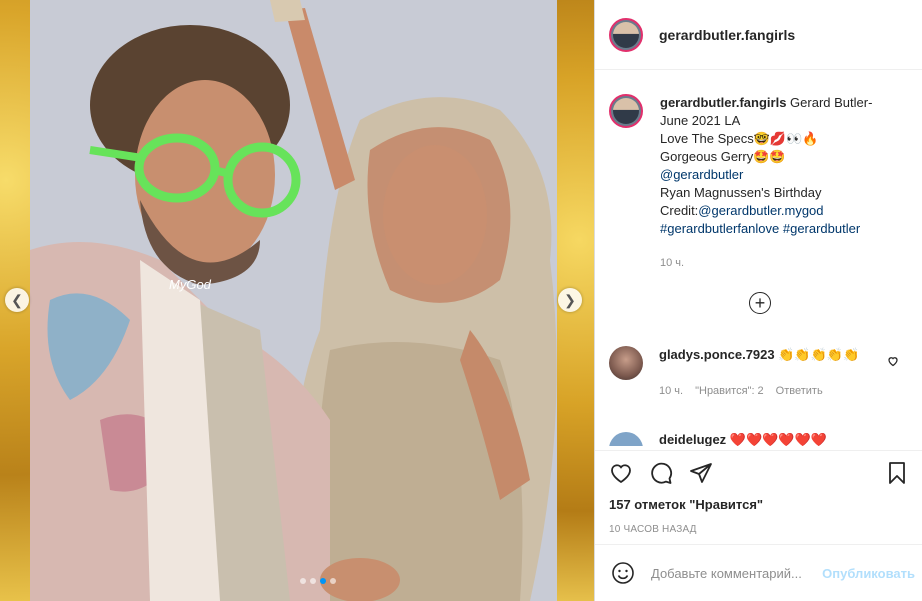 The width and height of the screenshot is (922, 601). I want to click on caption-time: 10 ч., so click(780, 263).